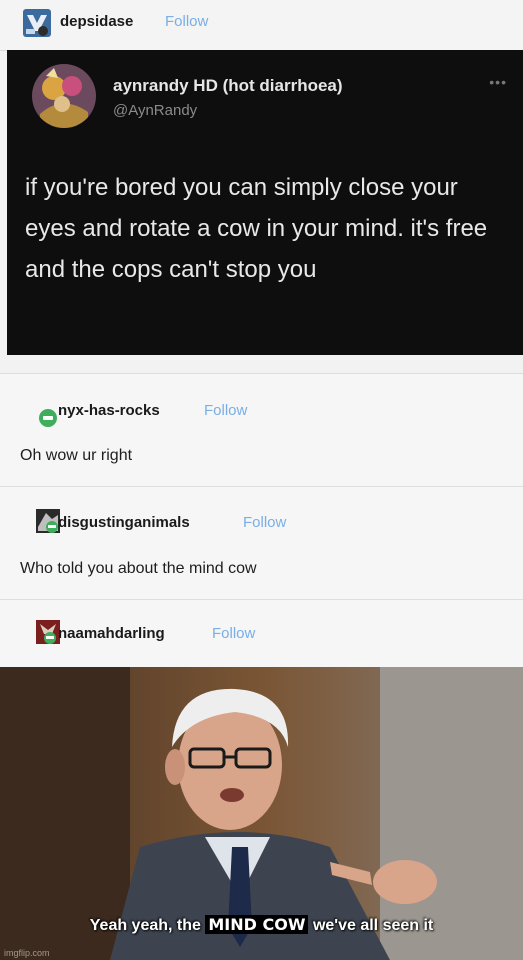 Image resolution: width=523 pixels, height=960 pixels. I want to click on post-author: depsidase, so click(96, 21).